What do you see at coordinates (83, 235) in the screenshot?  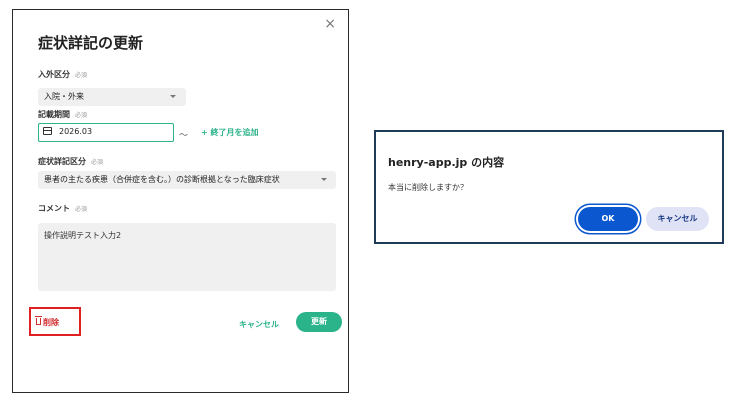 I see `comment-value: 操作説明テスト入力2` at bounding box center [83, 235].